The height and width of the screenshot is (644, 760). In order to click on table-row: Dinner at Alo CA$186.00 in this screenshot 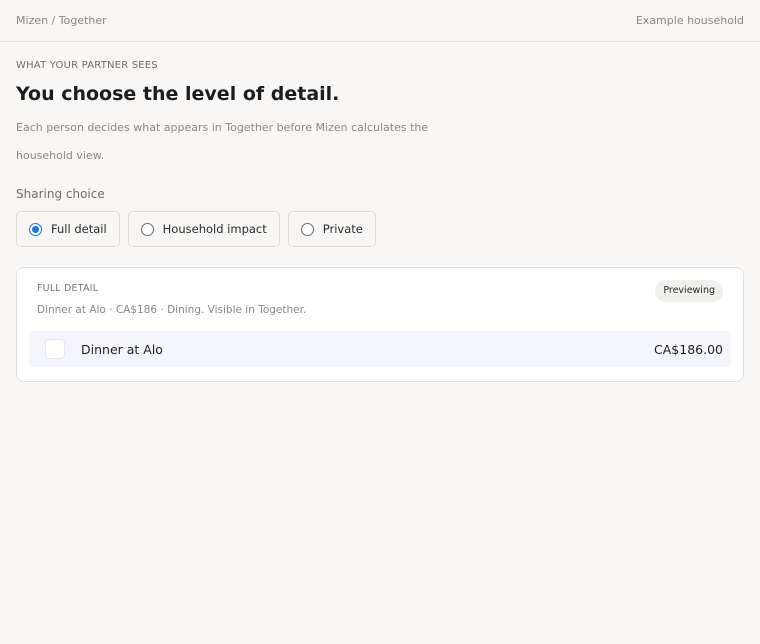, I will do `click(380, 349)`.